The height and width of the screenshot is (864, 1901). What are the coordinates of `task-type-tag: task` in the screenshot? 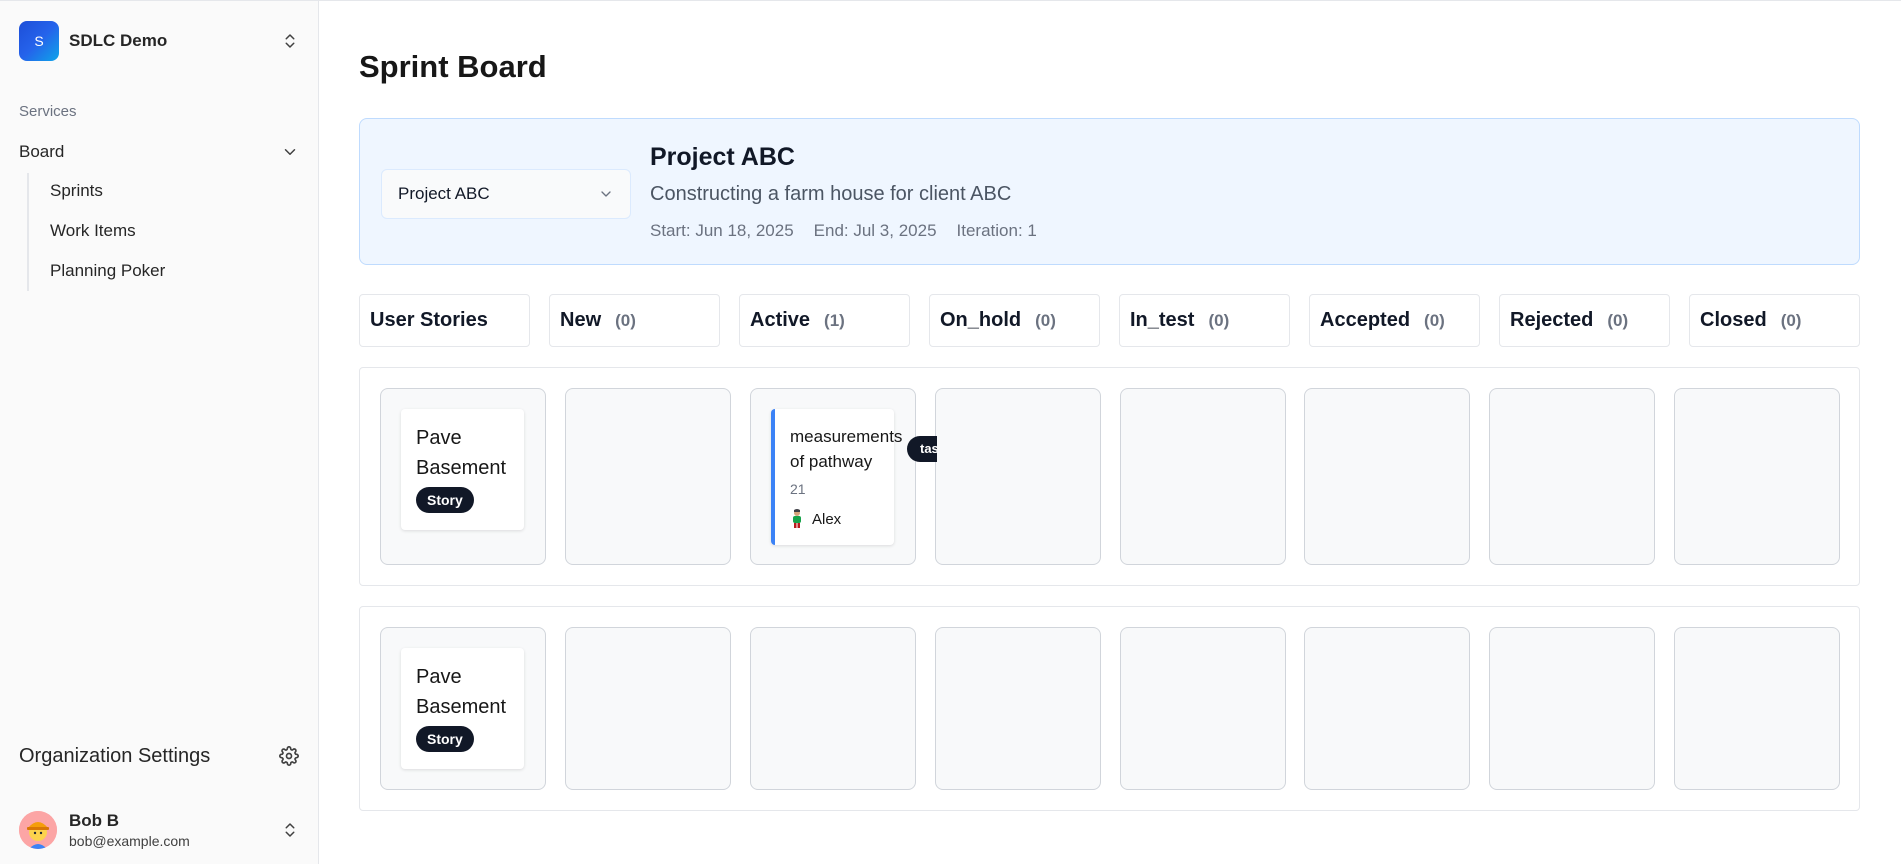 It's located at (922, 449).